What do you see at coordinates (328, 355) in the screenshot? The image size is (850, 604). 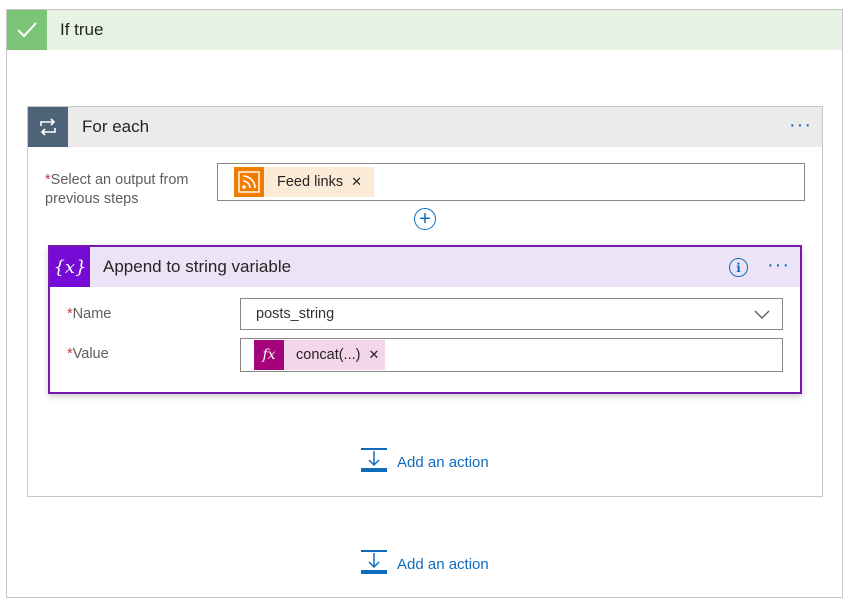 I see `concat-token-label: concat(...)` at bounding box center [328, 355].